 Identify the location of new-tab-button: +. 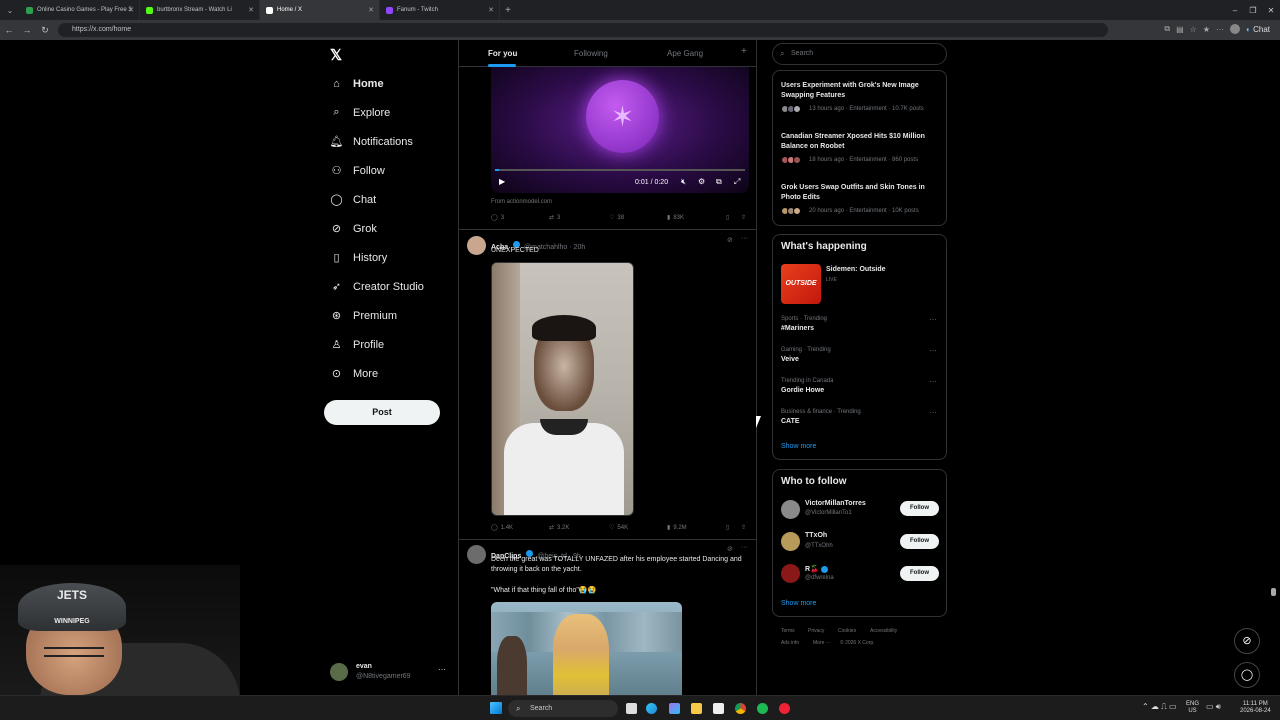
(508, 10).